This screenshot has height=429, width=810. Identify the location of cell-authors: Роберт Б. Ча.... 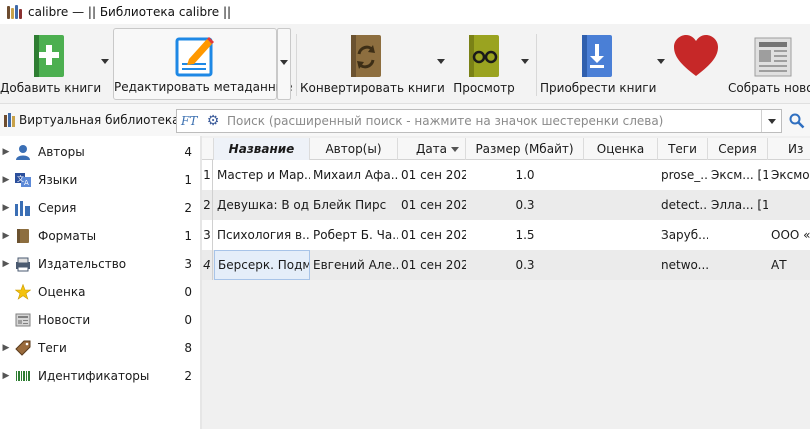
(354, 235).